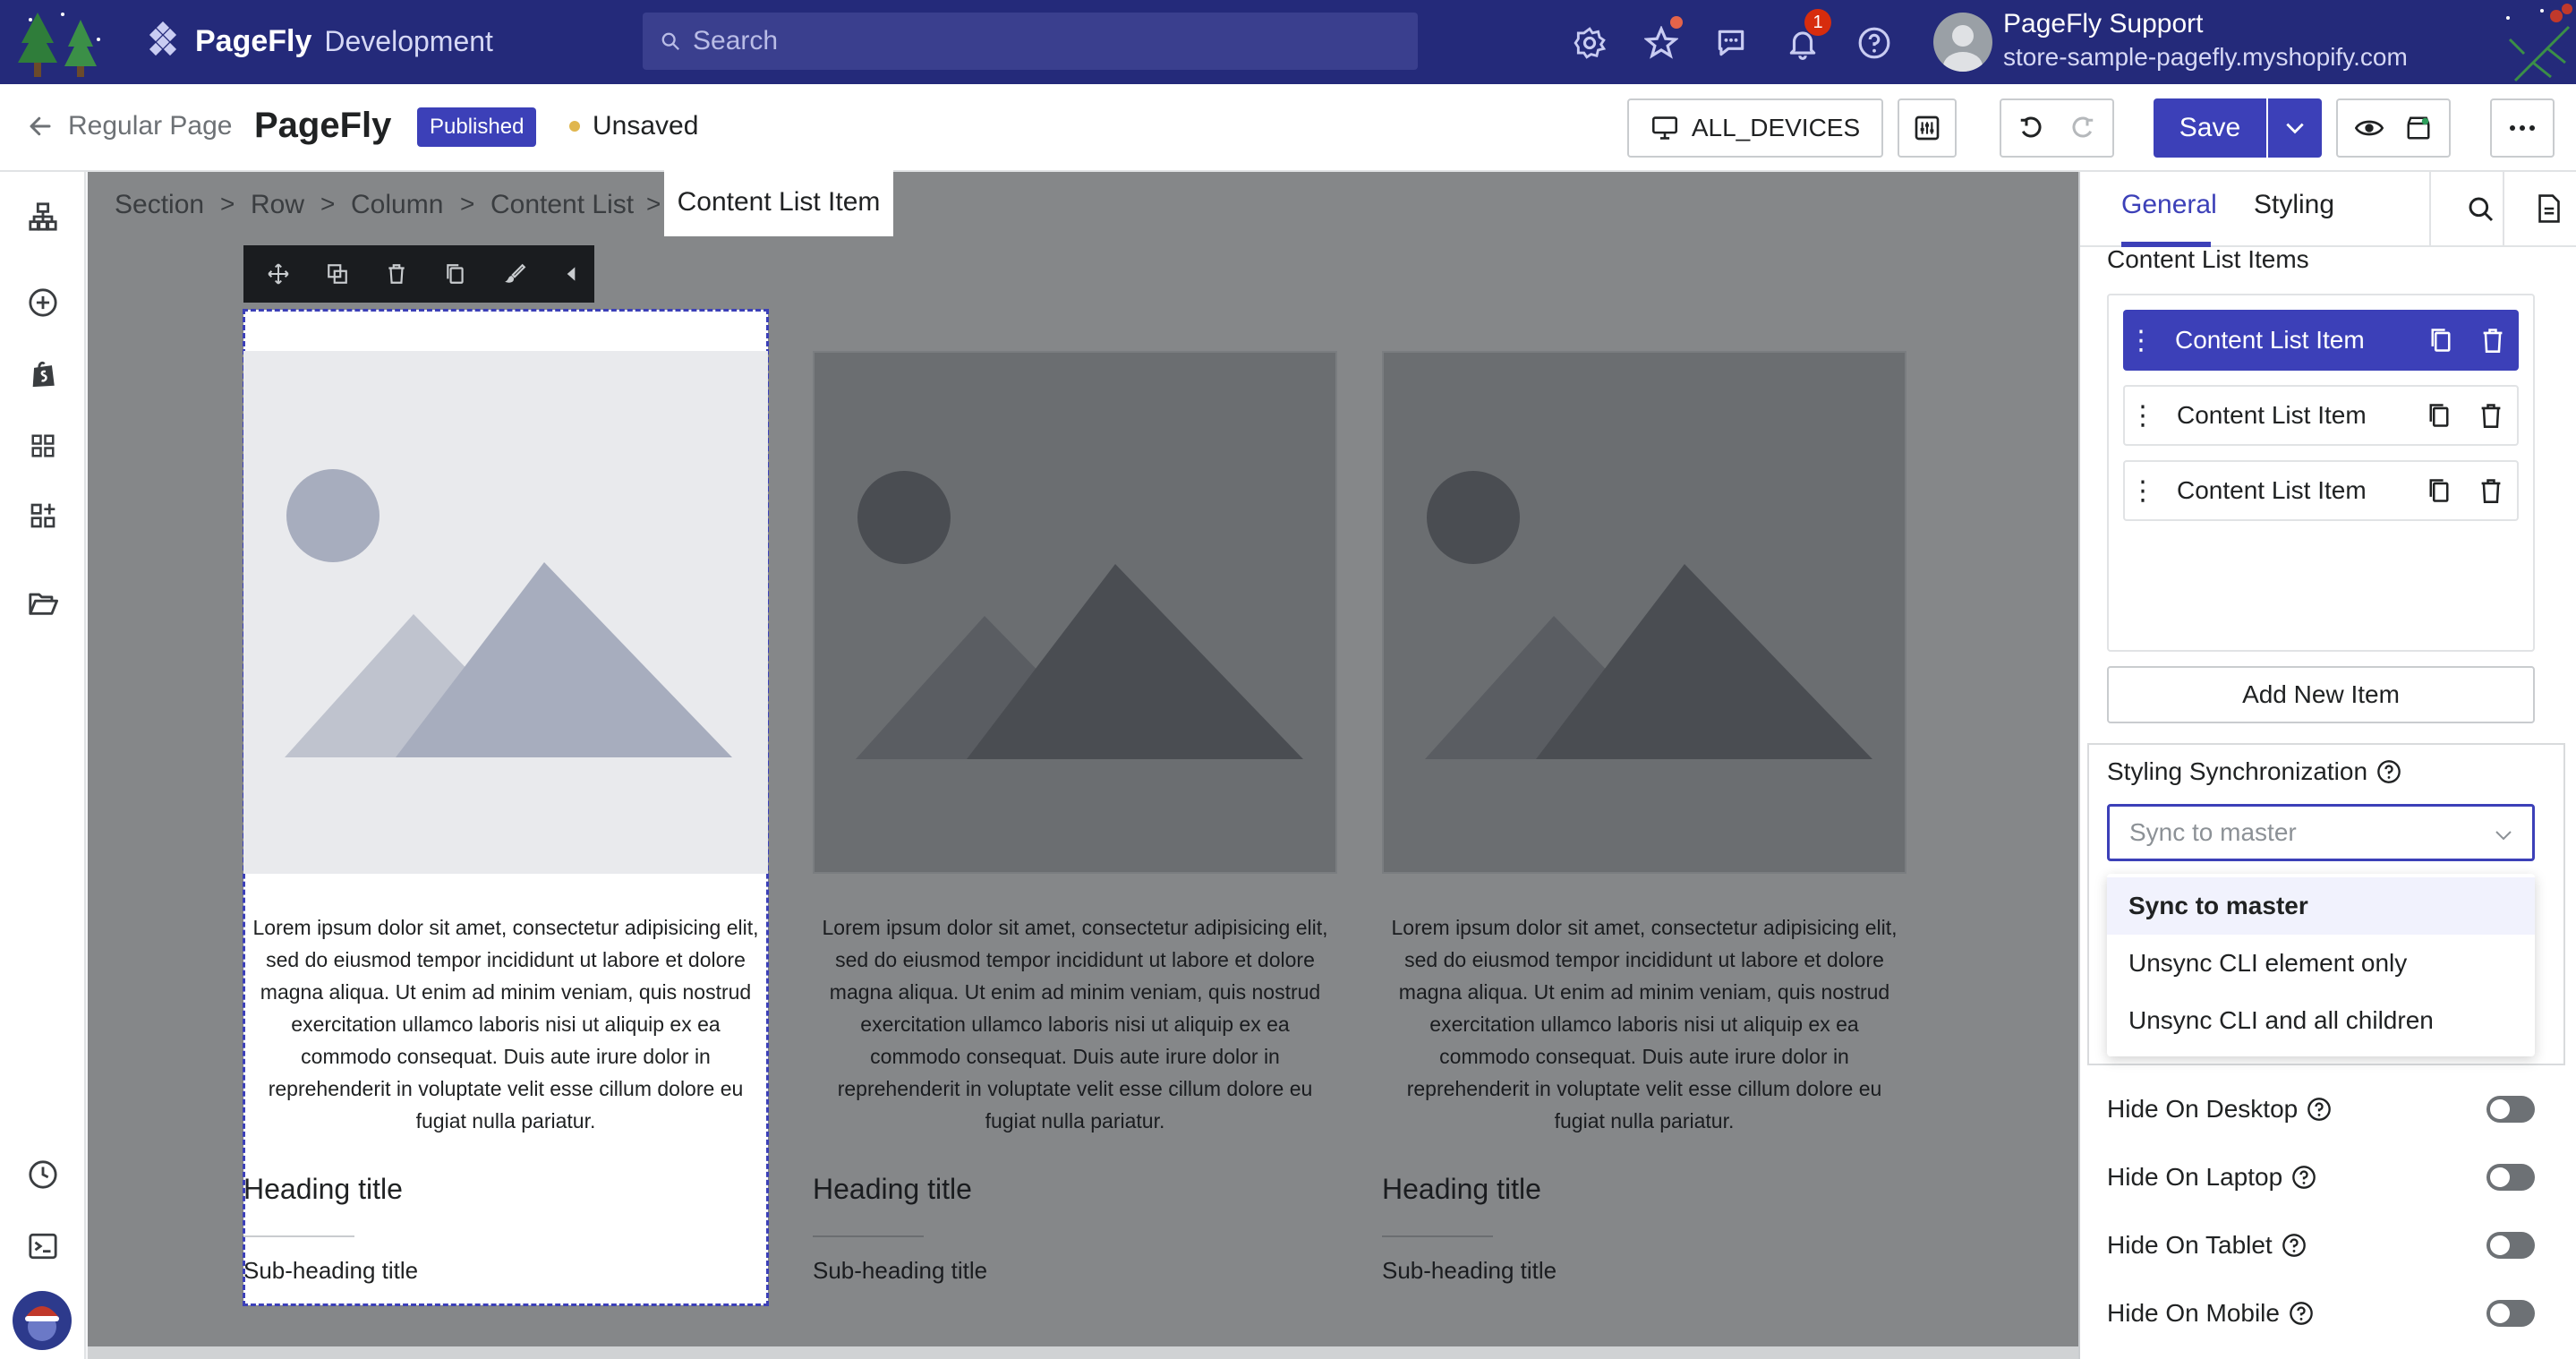 The height and width of the screenshot is (1359, 2576). I want to click on breadcrumb-item-column: Column, so click(397, 205).